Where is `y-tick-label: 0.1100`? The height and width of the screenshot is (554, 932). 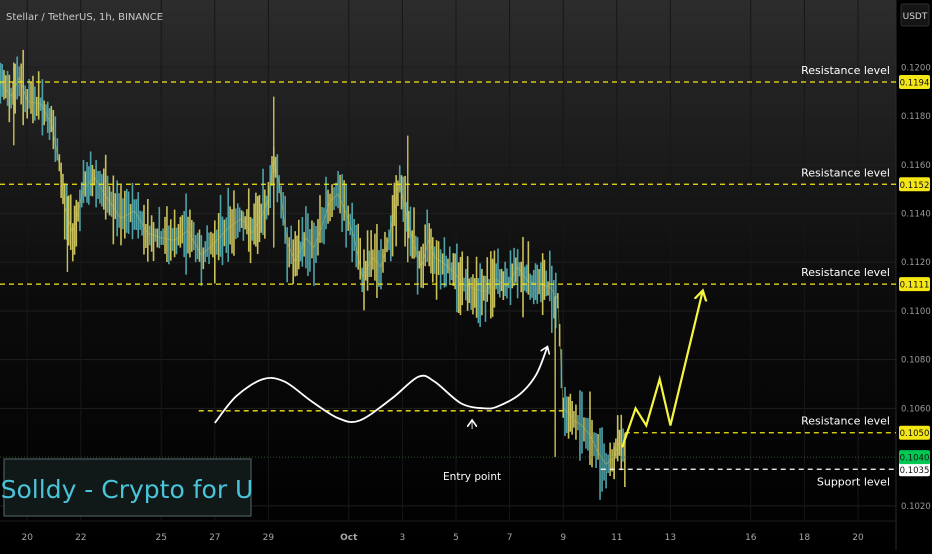
y-tick-label: 0.1100 is located at coordinates (916, 312).